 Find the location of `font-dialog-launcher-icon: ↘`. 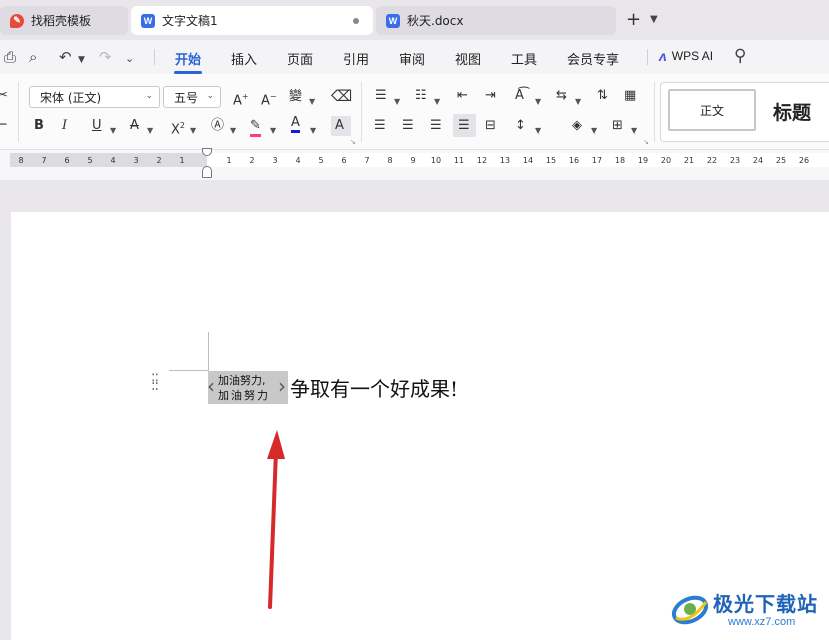

font-dialog-launcher-icon: ↘ is located at coordinates (353, 142).